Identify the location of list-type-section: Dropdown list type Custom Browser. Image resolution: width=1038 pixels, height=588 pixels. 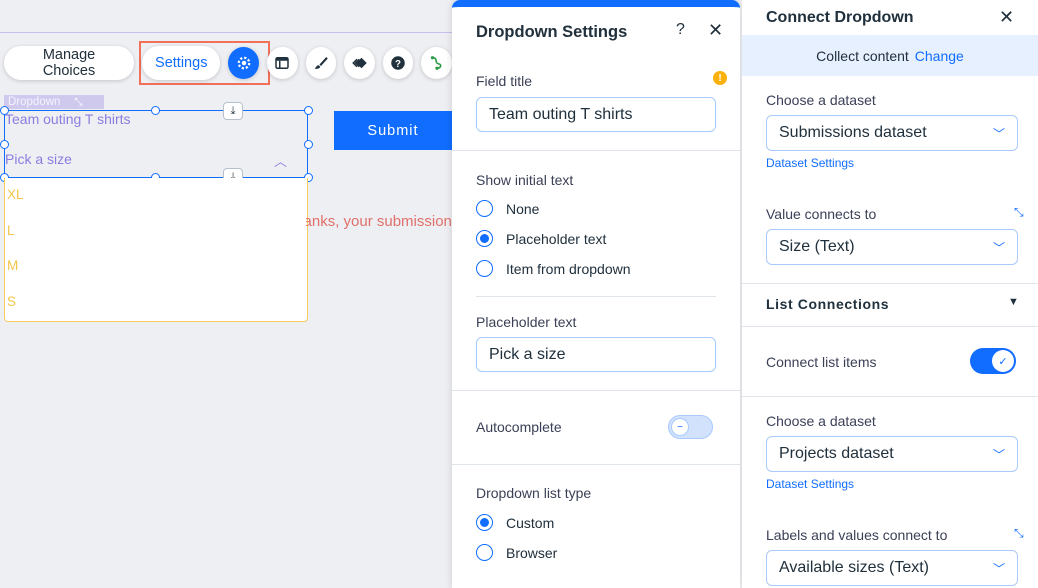
(596, 526).